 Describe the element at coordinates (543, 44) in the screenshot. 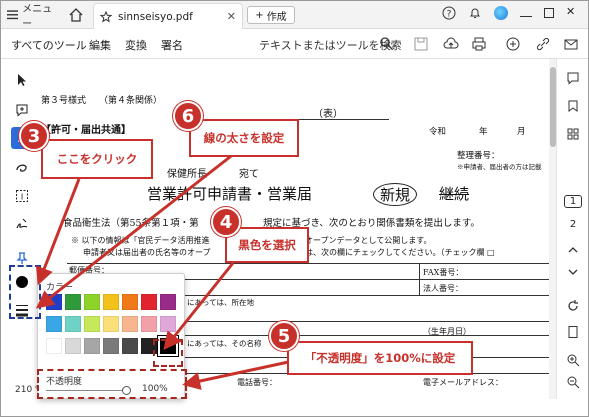

I see `link-icon` at that location.